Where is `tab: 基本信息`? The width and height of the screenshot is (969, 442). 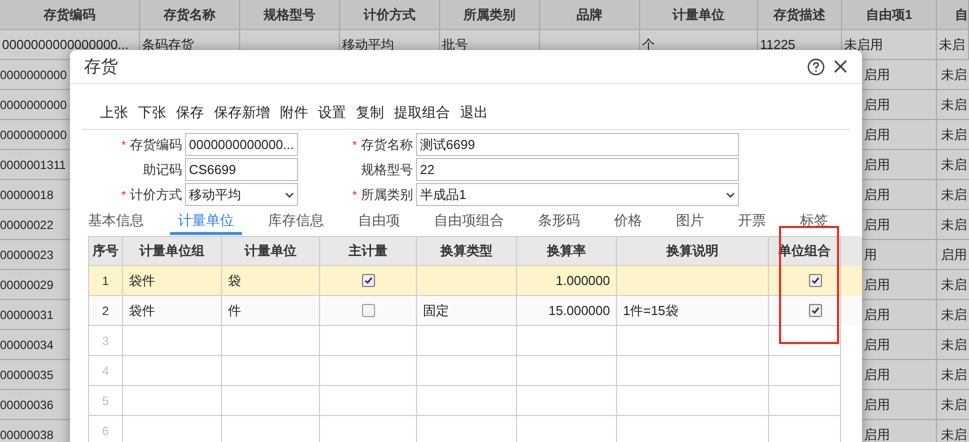
tab: 基本信息 is located at coordinates (116, 221).